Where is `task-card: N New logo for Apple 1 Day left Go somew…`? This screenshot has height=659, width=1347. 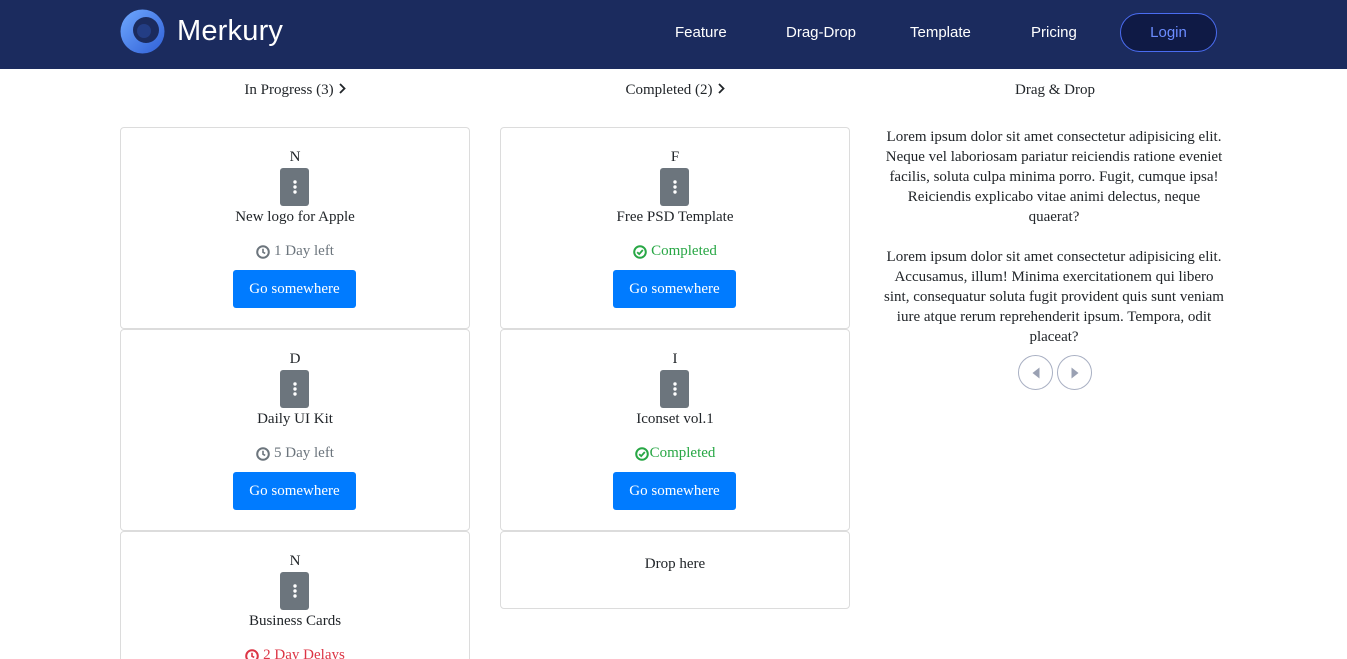
task-card: N New logo for Apple 1 Day left Go somew… is located at coordinates (295, 228).